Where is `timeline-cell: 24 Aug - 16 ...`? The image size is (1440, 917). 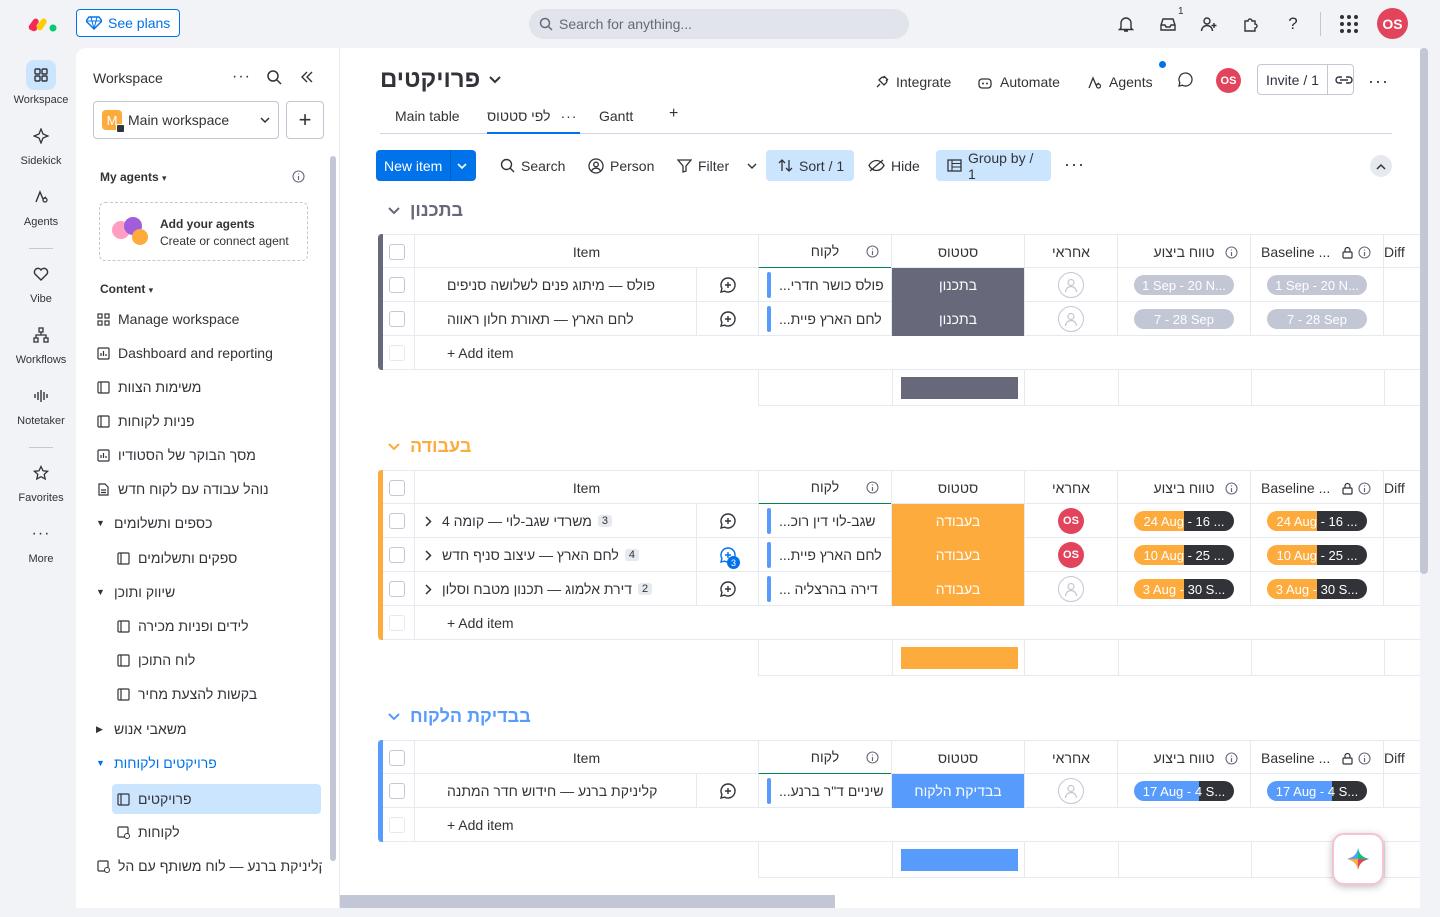 timeline-cell: 24 Aug - 16 ... is located at coordinates (1183, 521).